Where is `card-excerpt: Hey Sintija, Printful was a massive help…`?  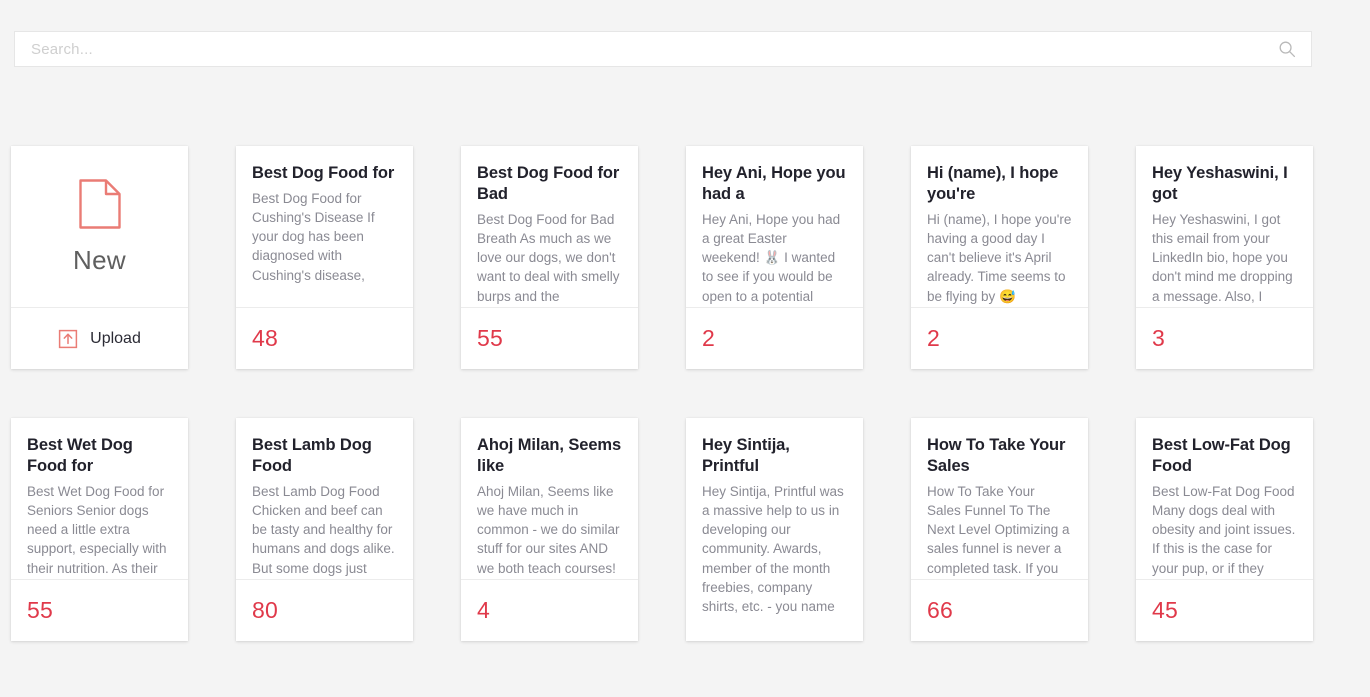
card-excerpt: Hey Sintija, Printful was a massive help… is located at coordinates (773, 548).